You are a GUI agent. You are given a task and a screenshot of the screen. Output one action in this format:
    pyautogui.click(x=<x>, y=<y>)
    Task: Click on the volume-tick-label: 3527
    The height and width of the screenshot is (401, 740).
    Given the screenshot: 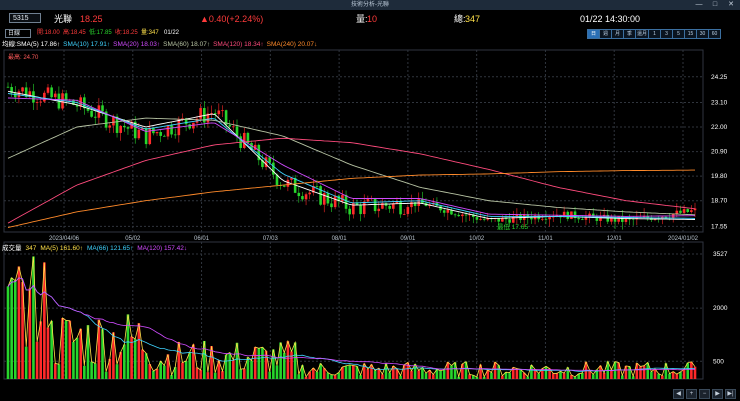 What is the action you would take?
    pyautogui.click(x=720, y=254)
    